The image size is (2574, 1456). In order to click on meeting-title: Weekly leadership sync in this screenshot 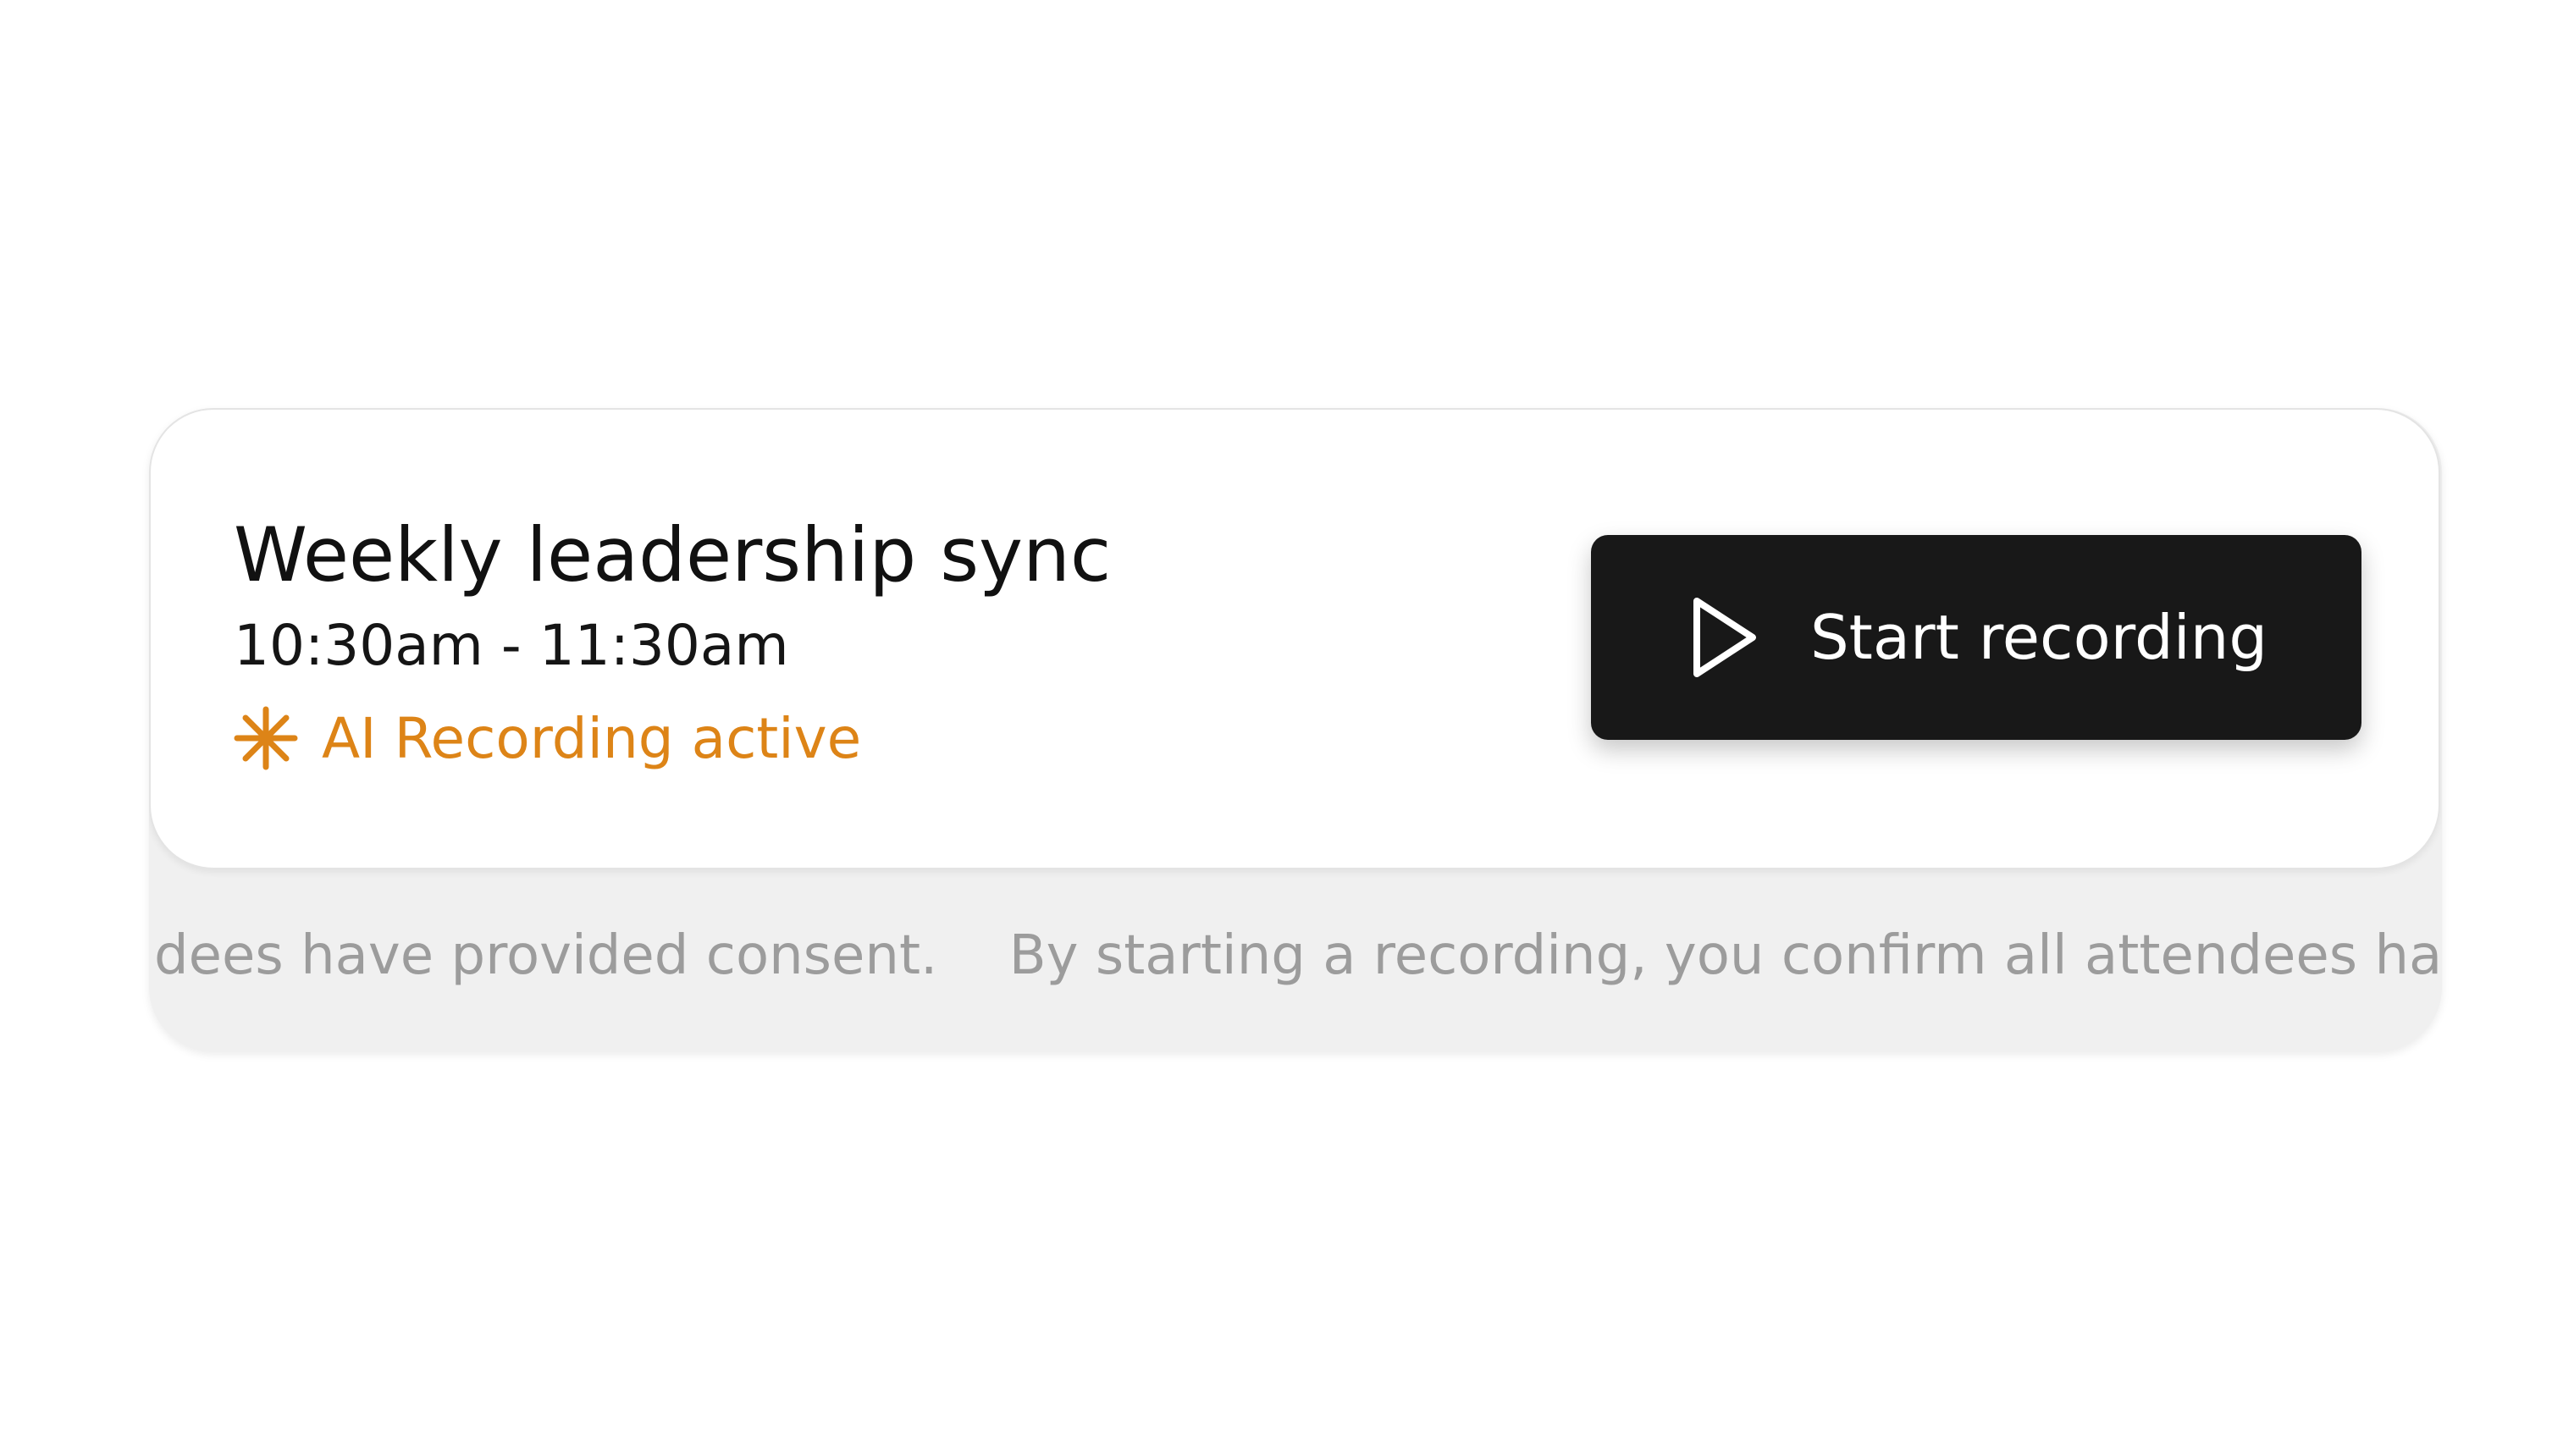, I will do `click(673, 554)`.